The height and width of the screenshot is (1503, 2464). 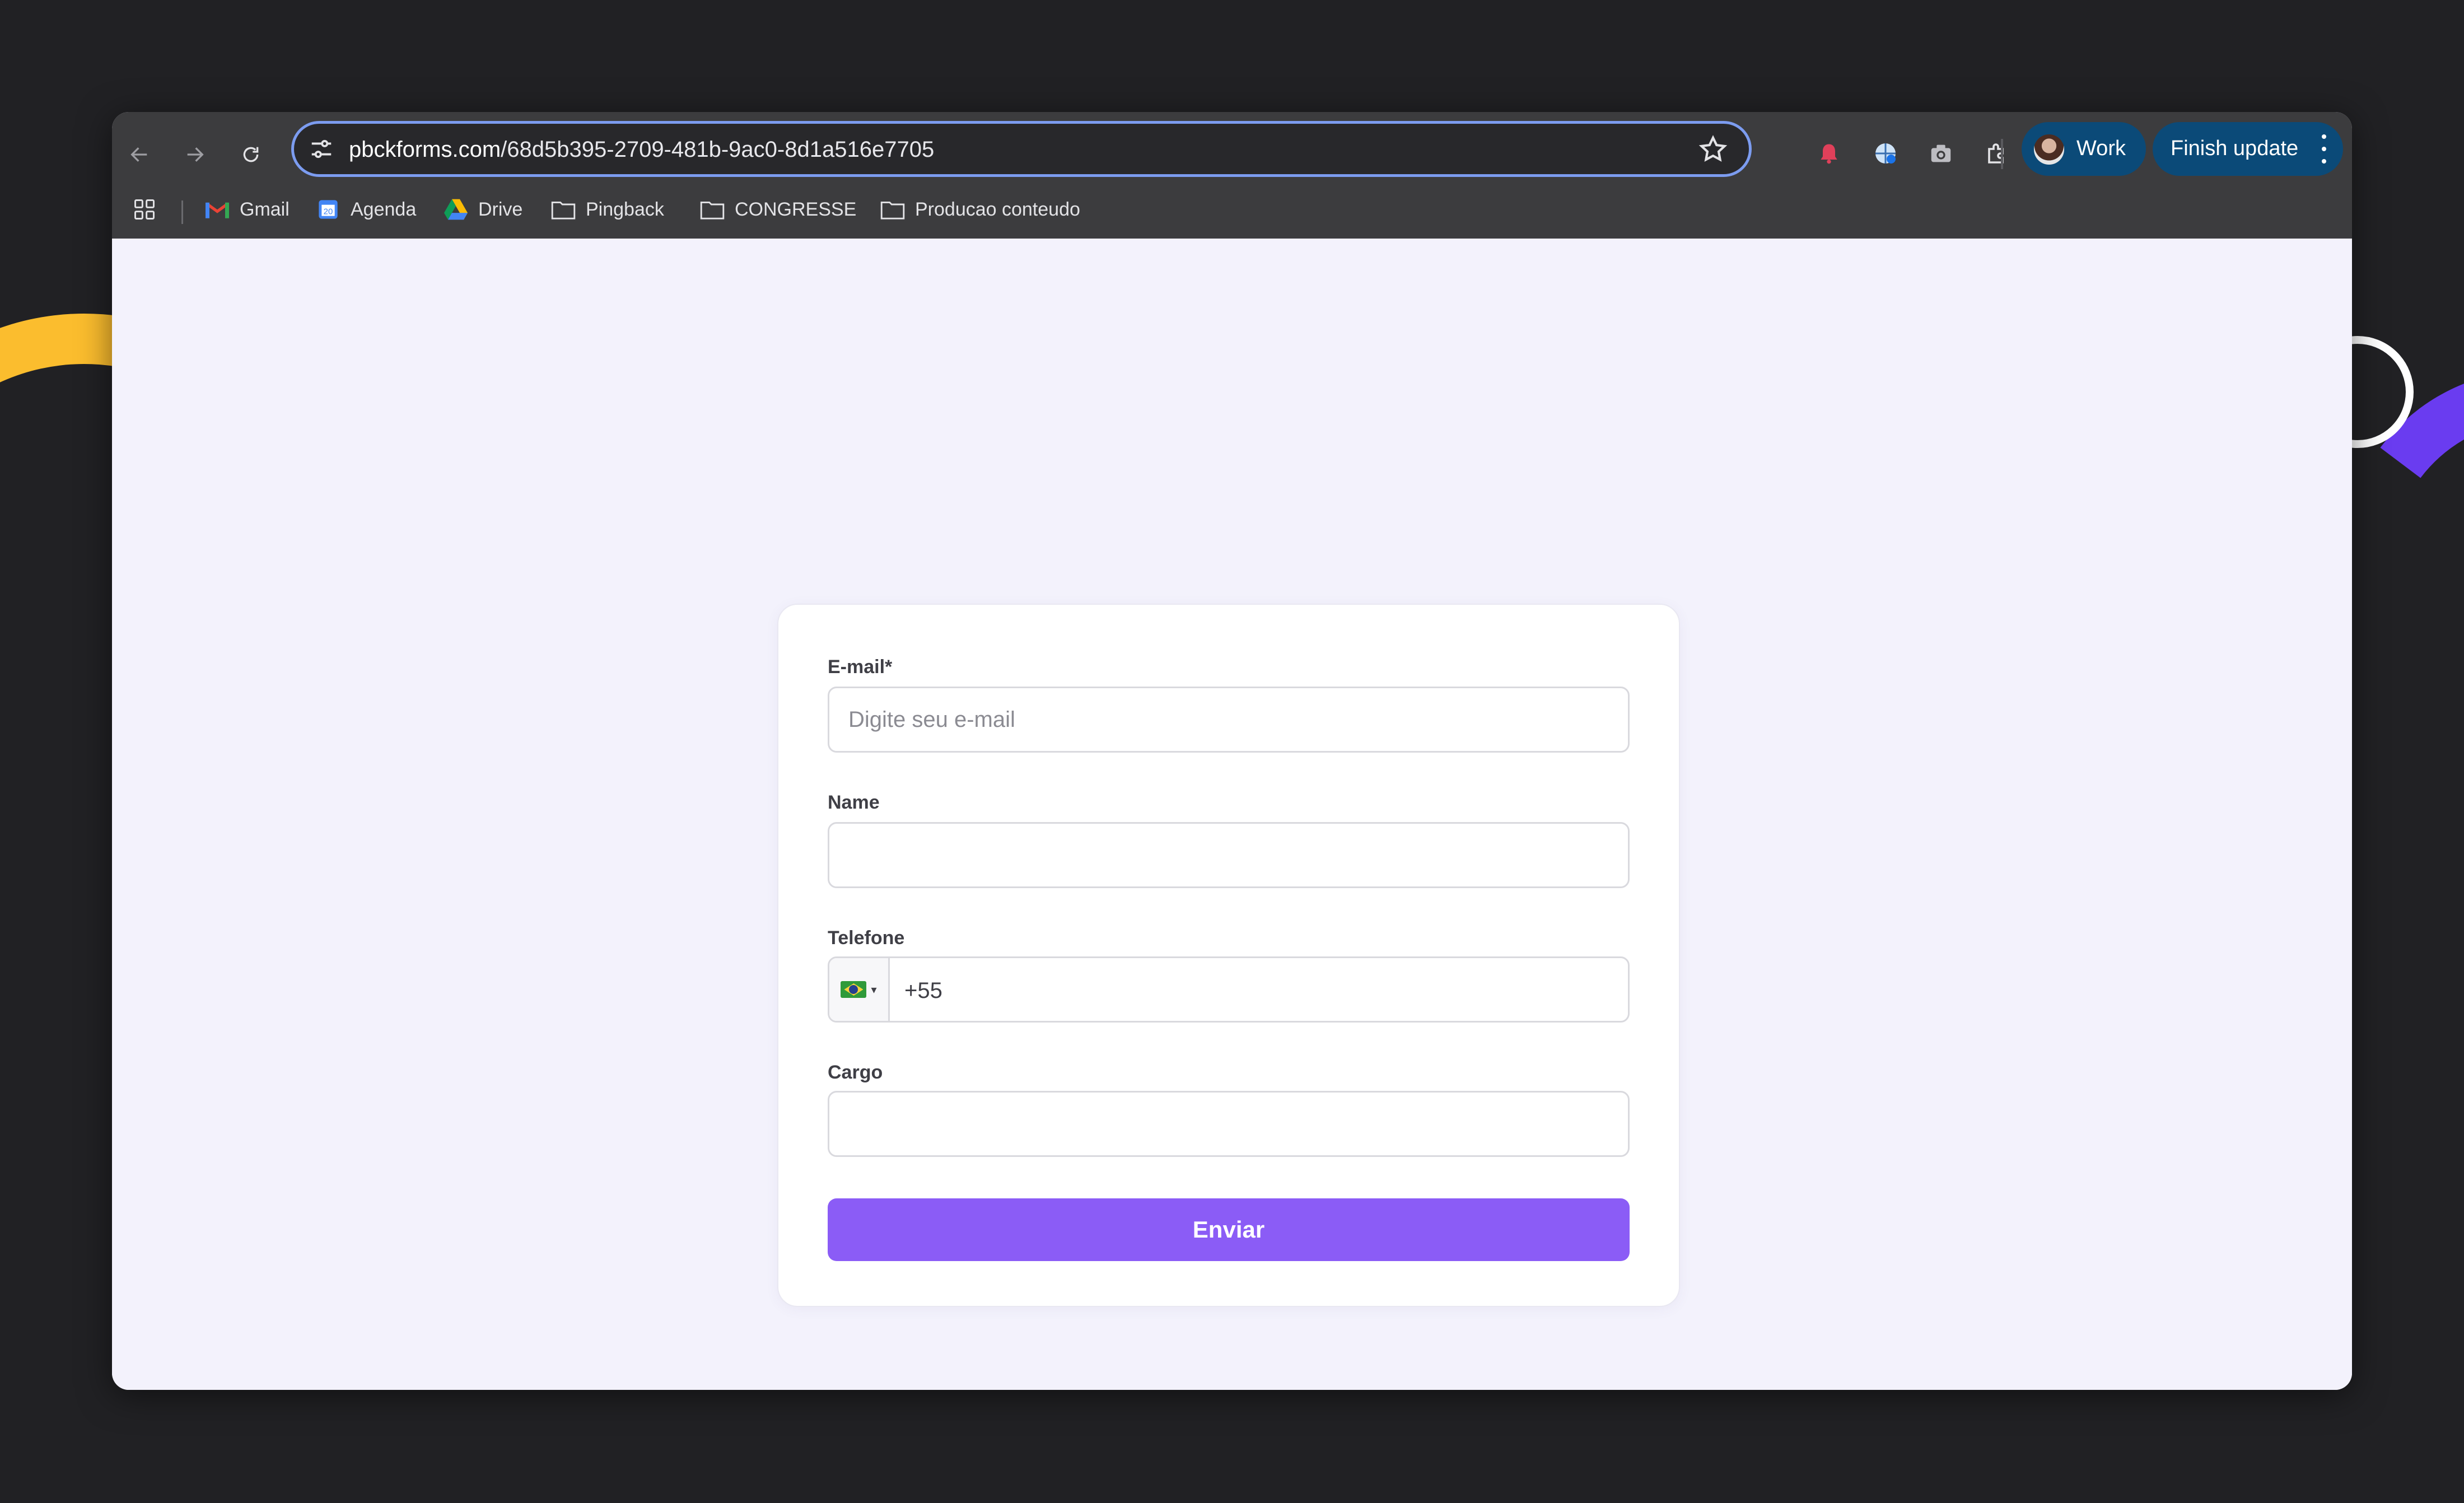 I want to click on url-path: /68d5b395-2709-481b-9ac0-8d1a516e7705, so click(x=718, y=149).